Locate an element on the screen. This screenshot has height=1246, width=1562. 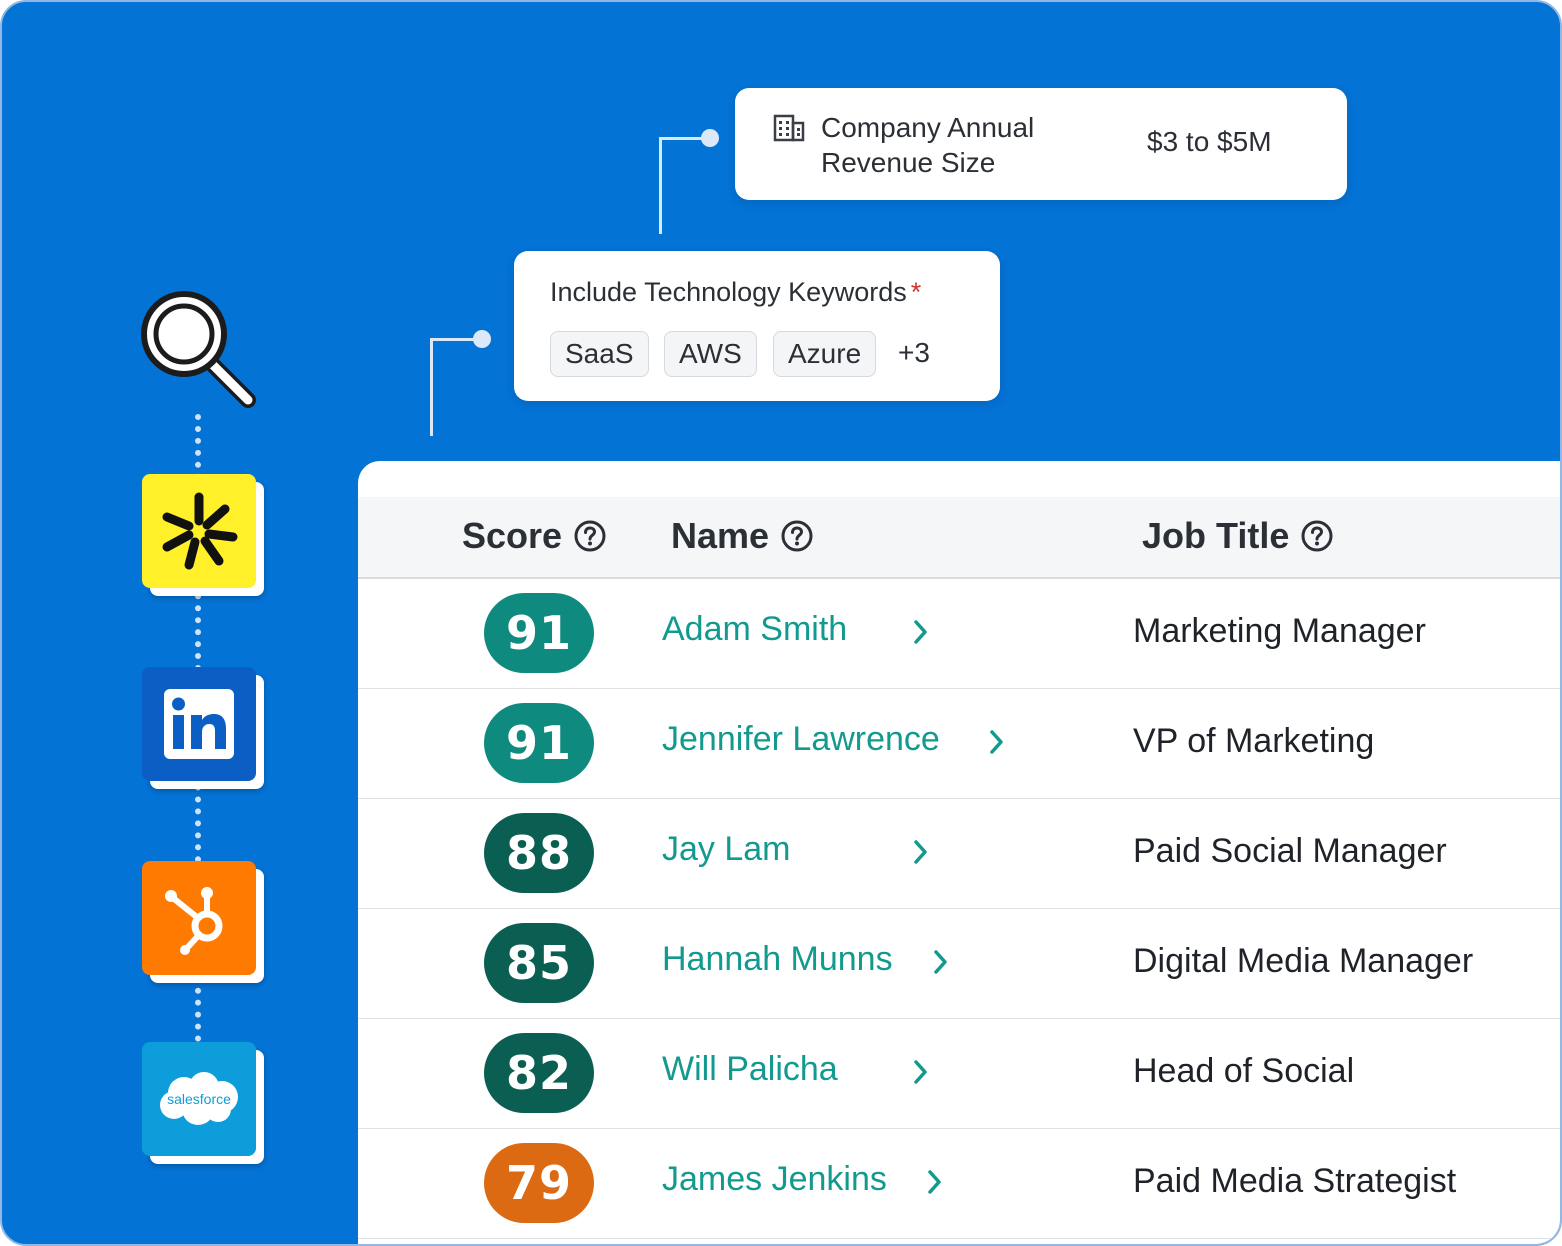
job-title: VP of Marketing is located at coordinates (1254, 741).